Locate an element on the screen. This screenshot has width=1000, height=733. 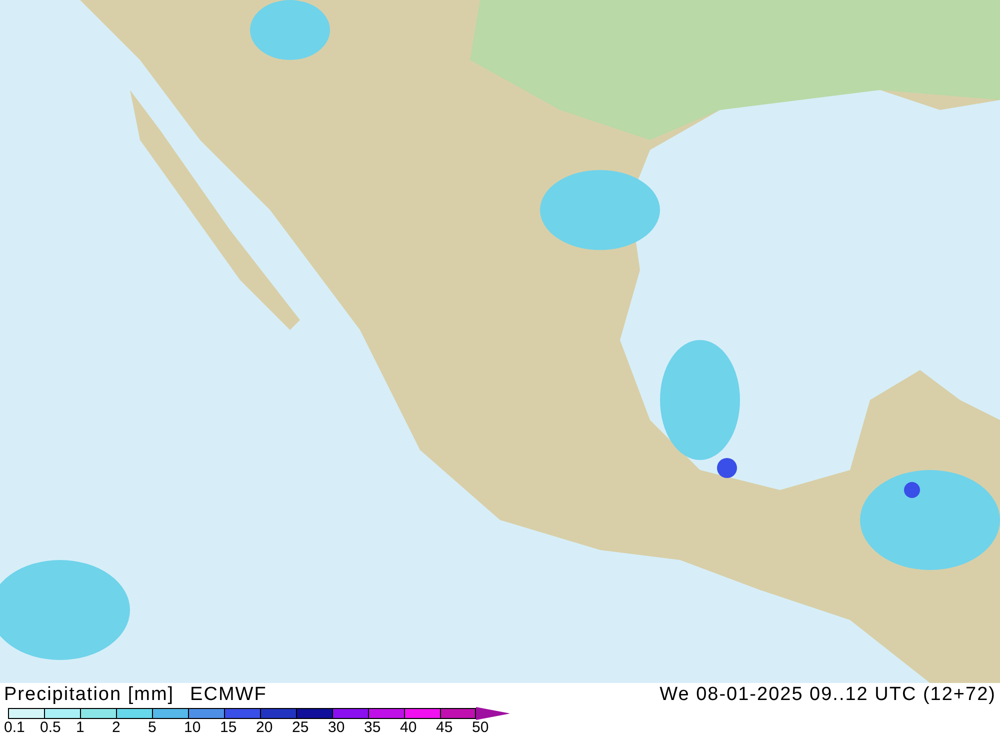
legend-label: 20 is located at coordinates (265, 726).